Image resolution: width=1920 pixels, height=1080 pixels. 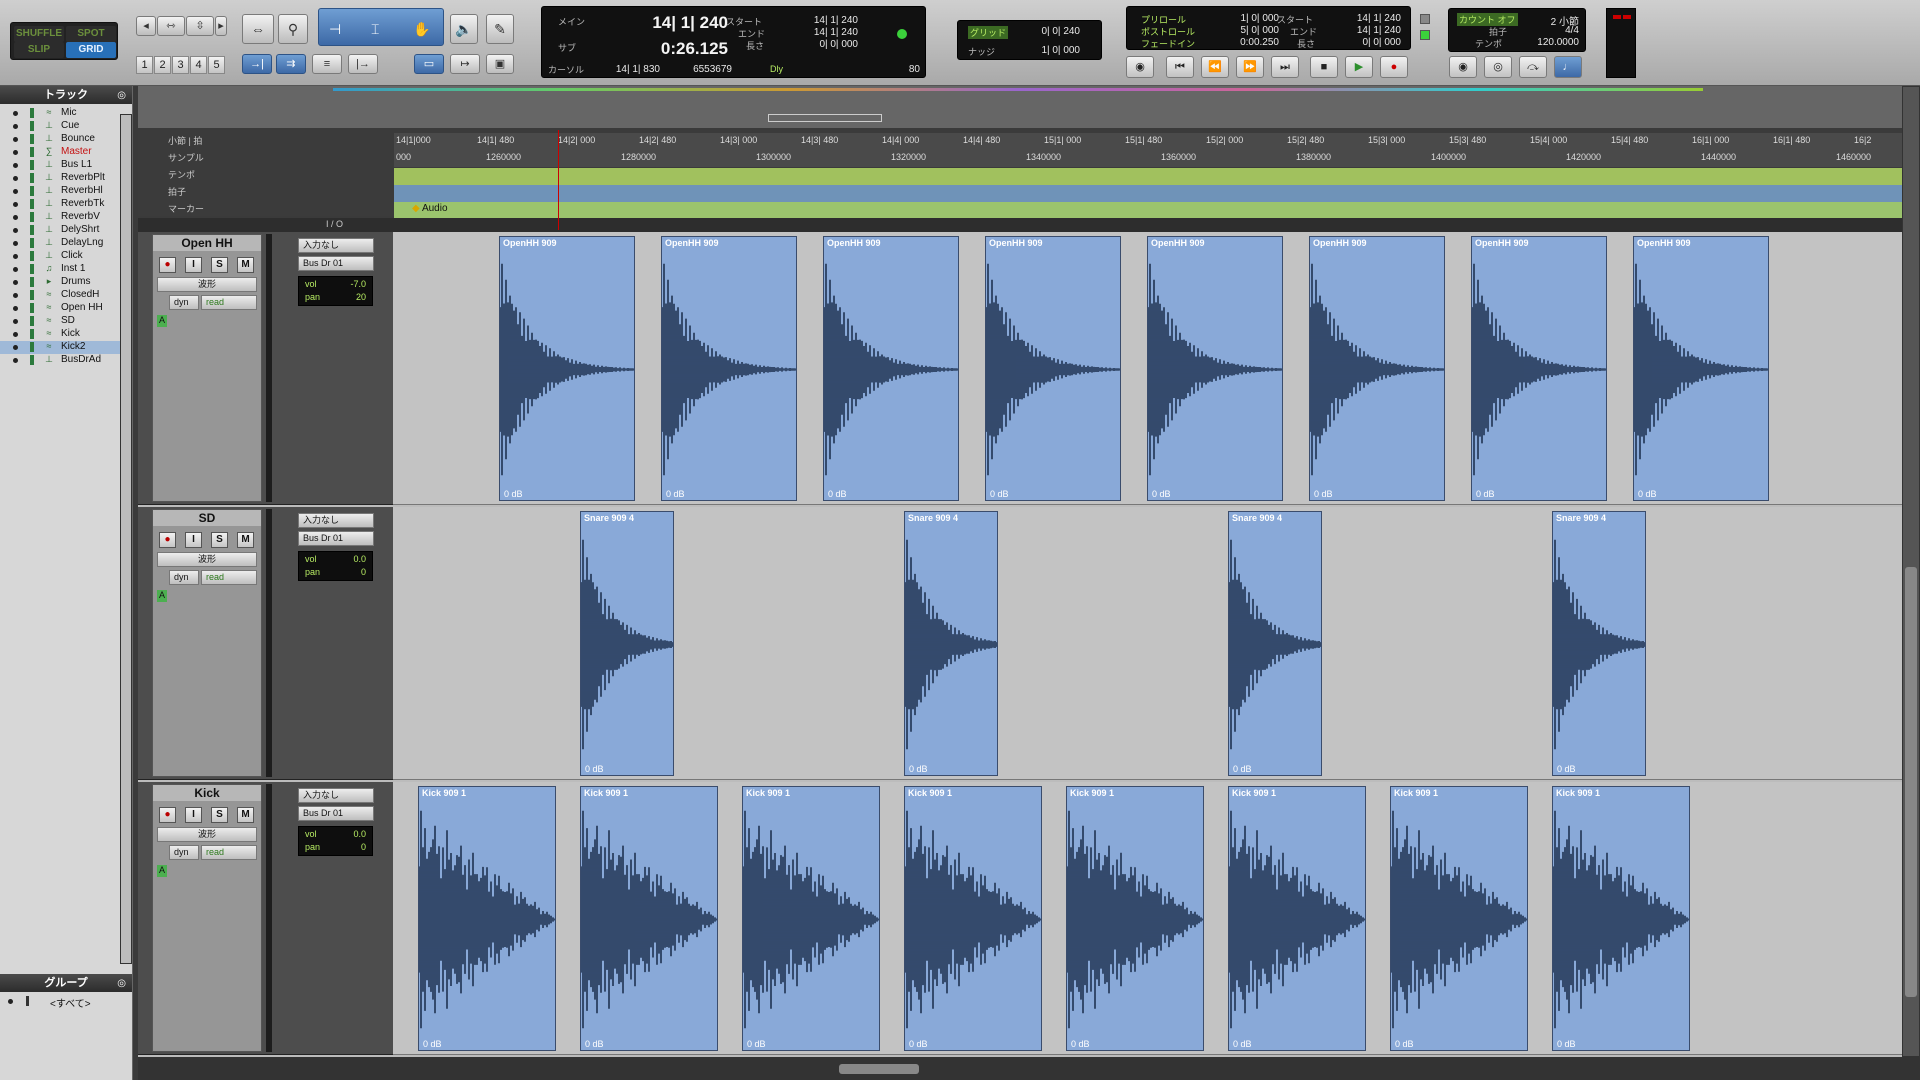 What do you see at coordinates (1911, 571) in the screenshot?
I see `vertical-scrollbar` at bounding box center [1911, 571].